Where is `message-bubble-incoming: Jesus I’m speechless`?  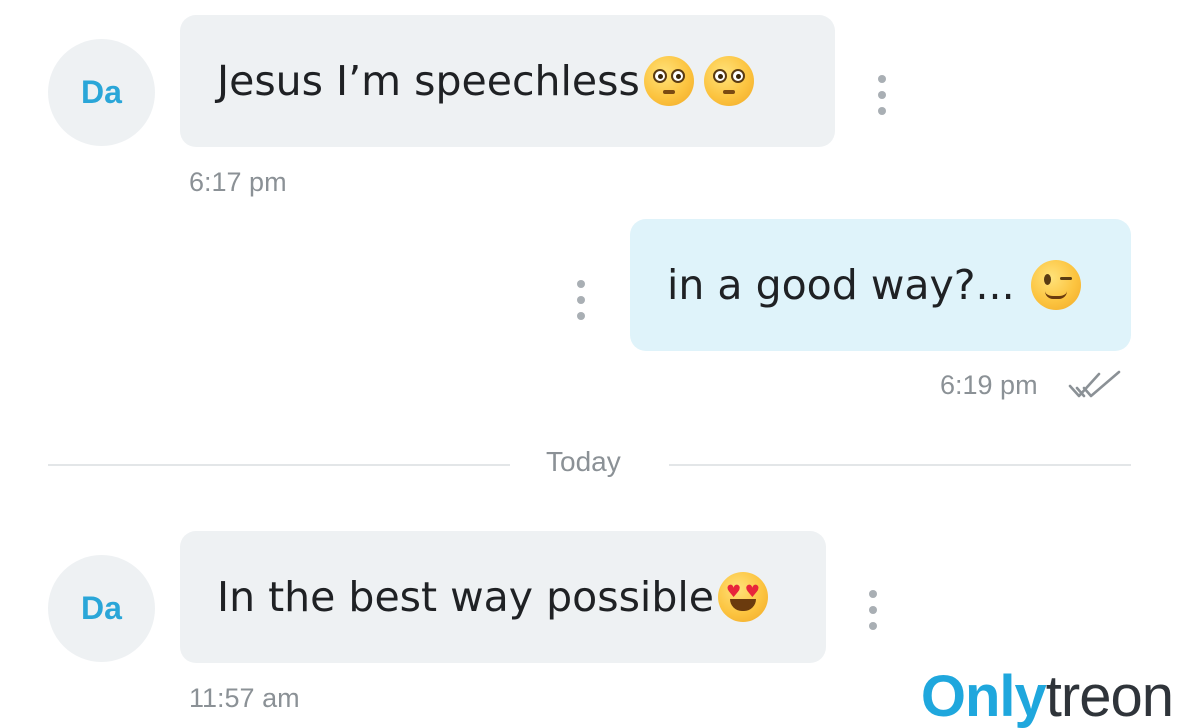 message-bubble-incoming: Jesus I’m speechless is located at coordinates (507, 81).